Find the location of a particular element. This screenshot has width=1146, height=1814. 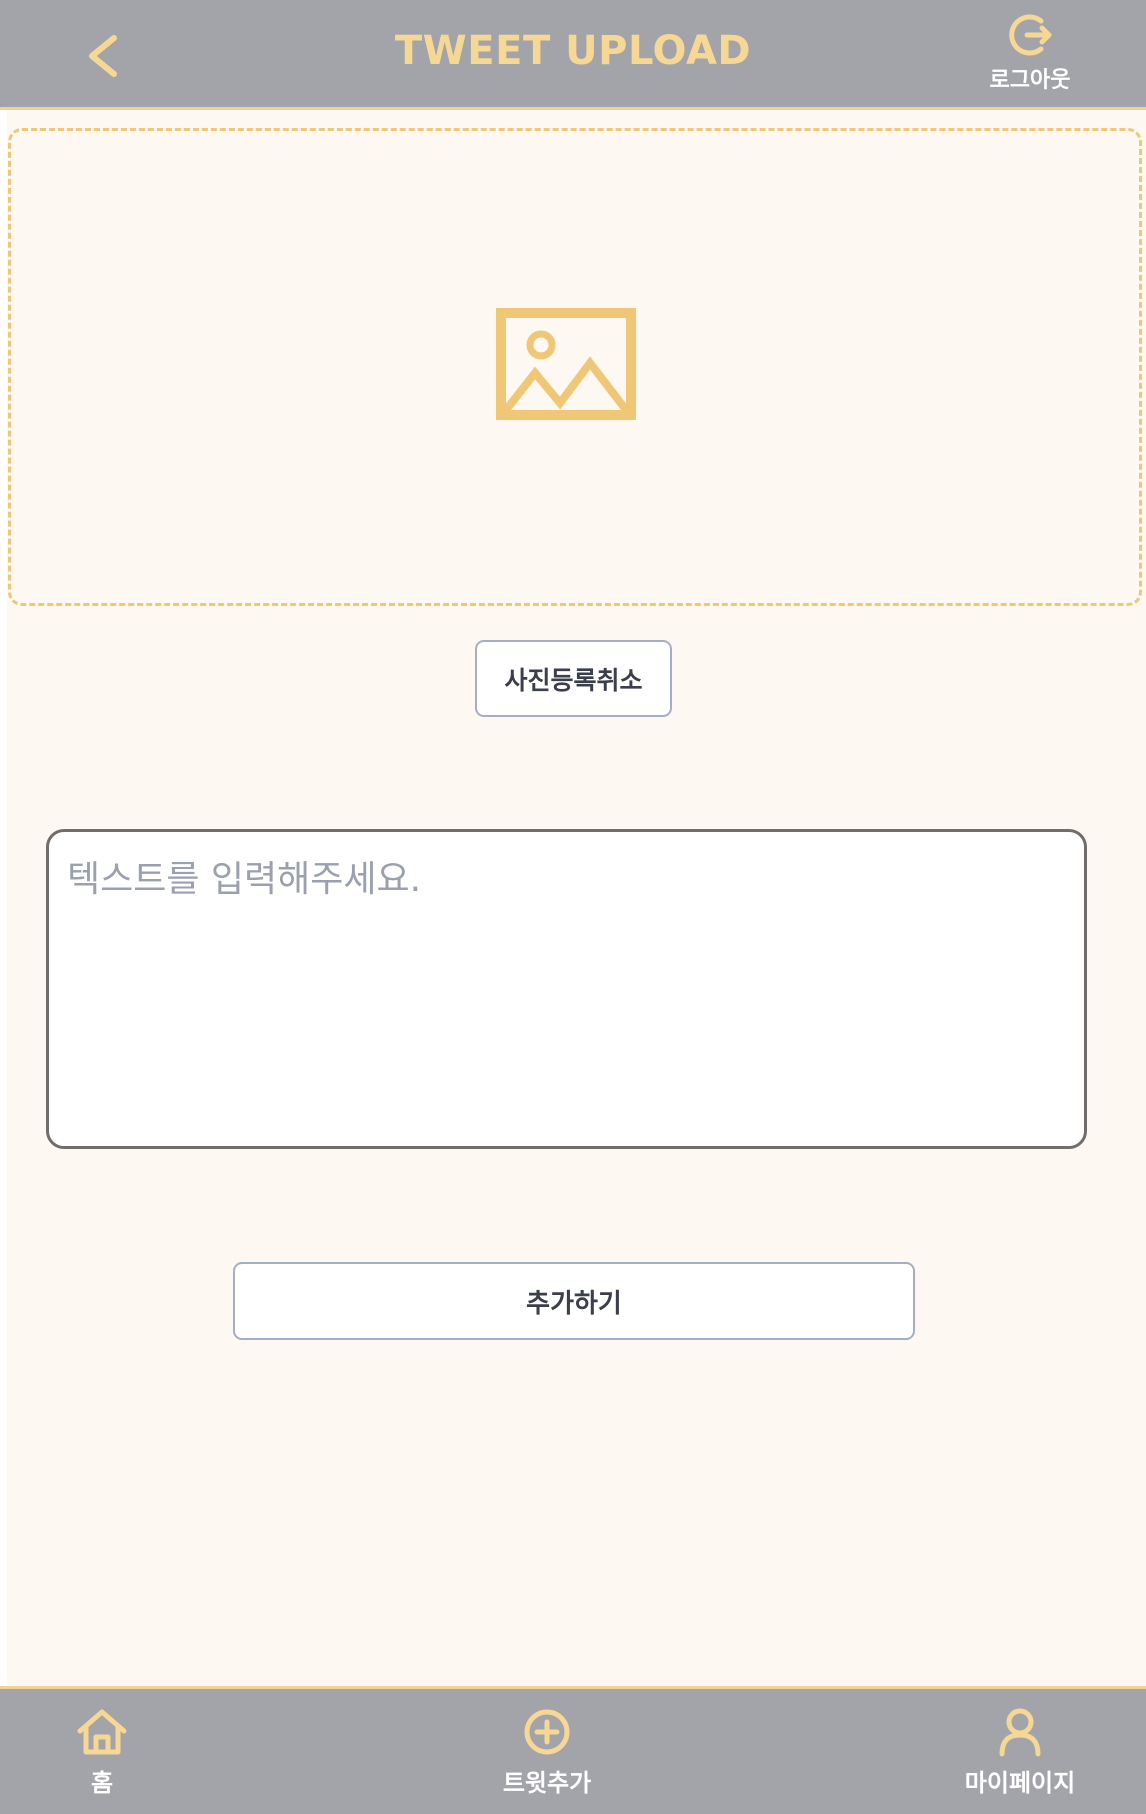

nav-label-home: 홈 is located at coordinates (102, 1783).